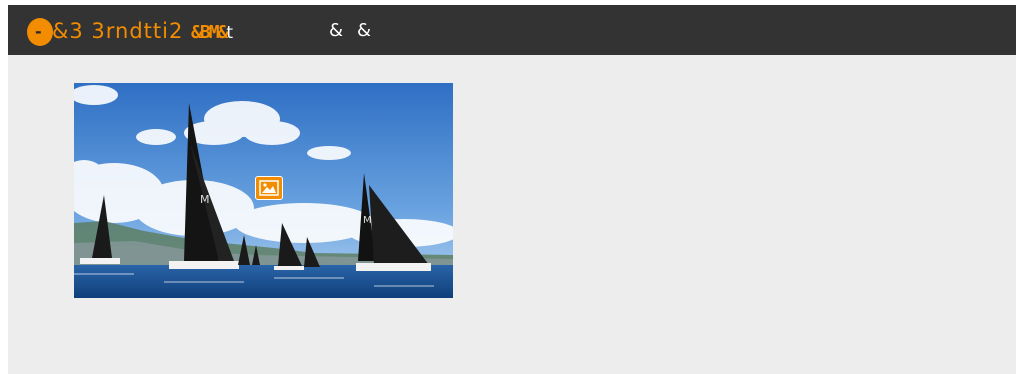 The width and height of the screenshot is (1016, 374). I want to click on brand-title: &3 3rndtti2 &BM&t, so click(143, 31).